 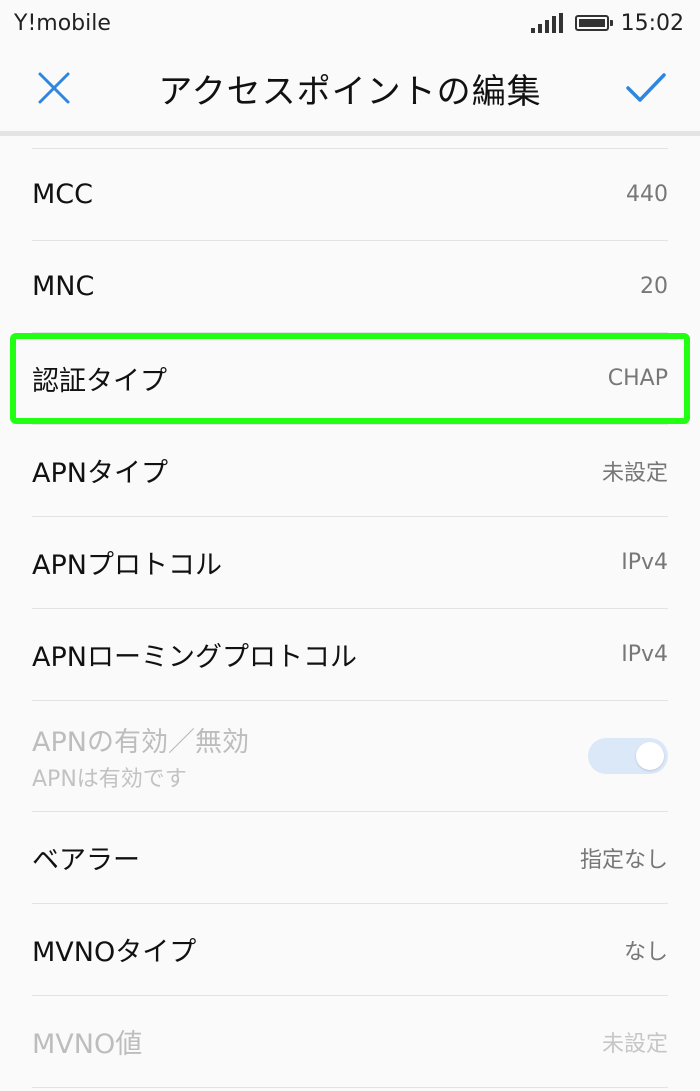 I want to click on setting-value: 指定なし, so click(x=623, y=860).